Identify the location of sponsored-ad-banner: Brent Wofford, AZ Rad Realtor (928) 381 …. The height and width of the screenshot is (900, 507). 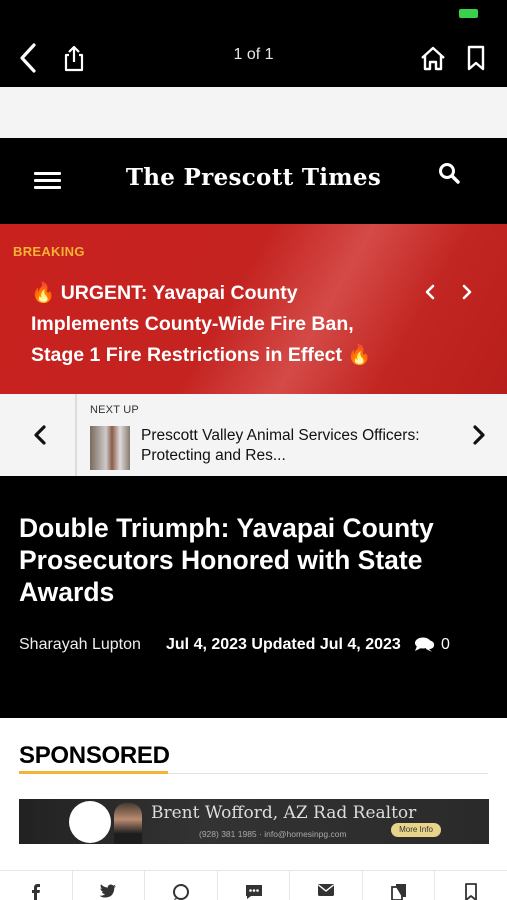
(254, 821).